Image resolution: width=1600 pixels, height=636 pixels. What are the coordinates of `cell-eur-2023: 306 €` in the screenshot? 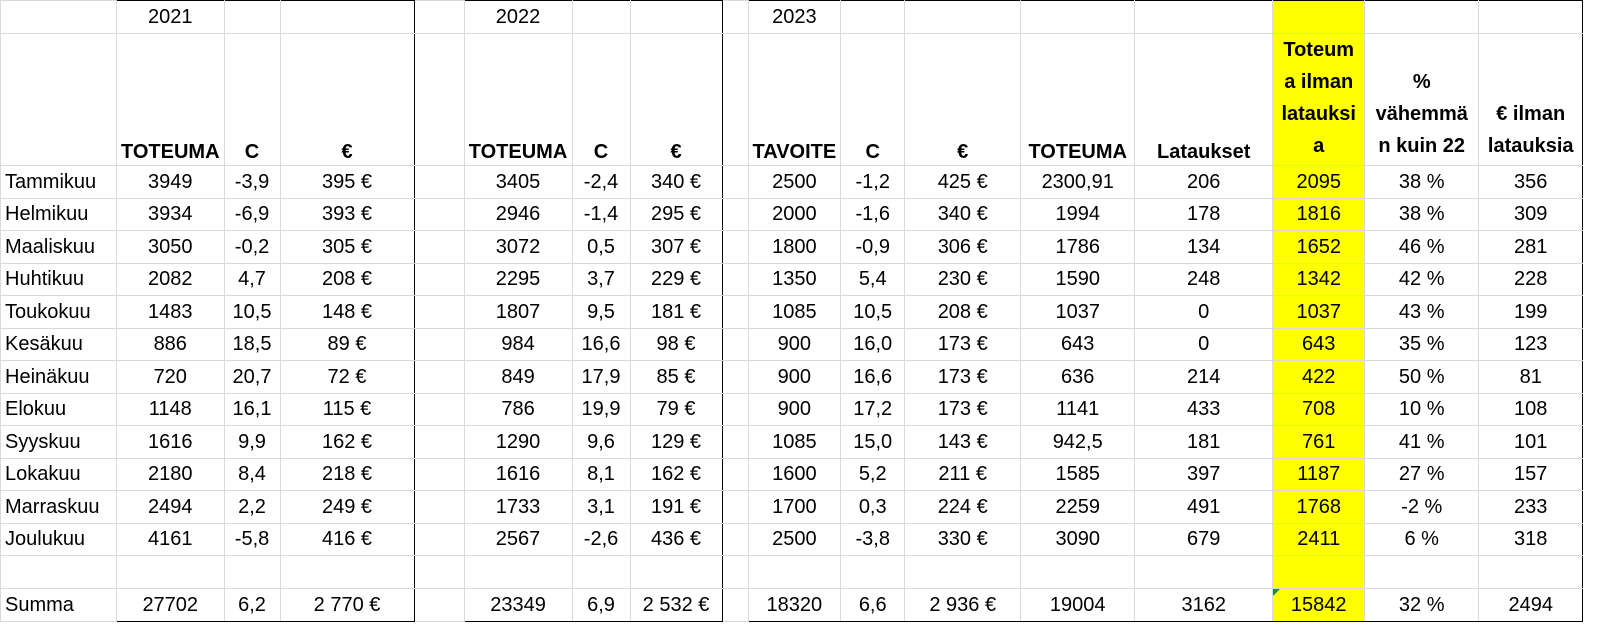 It's located at (963, 247).